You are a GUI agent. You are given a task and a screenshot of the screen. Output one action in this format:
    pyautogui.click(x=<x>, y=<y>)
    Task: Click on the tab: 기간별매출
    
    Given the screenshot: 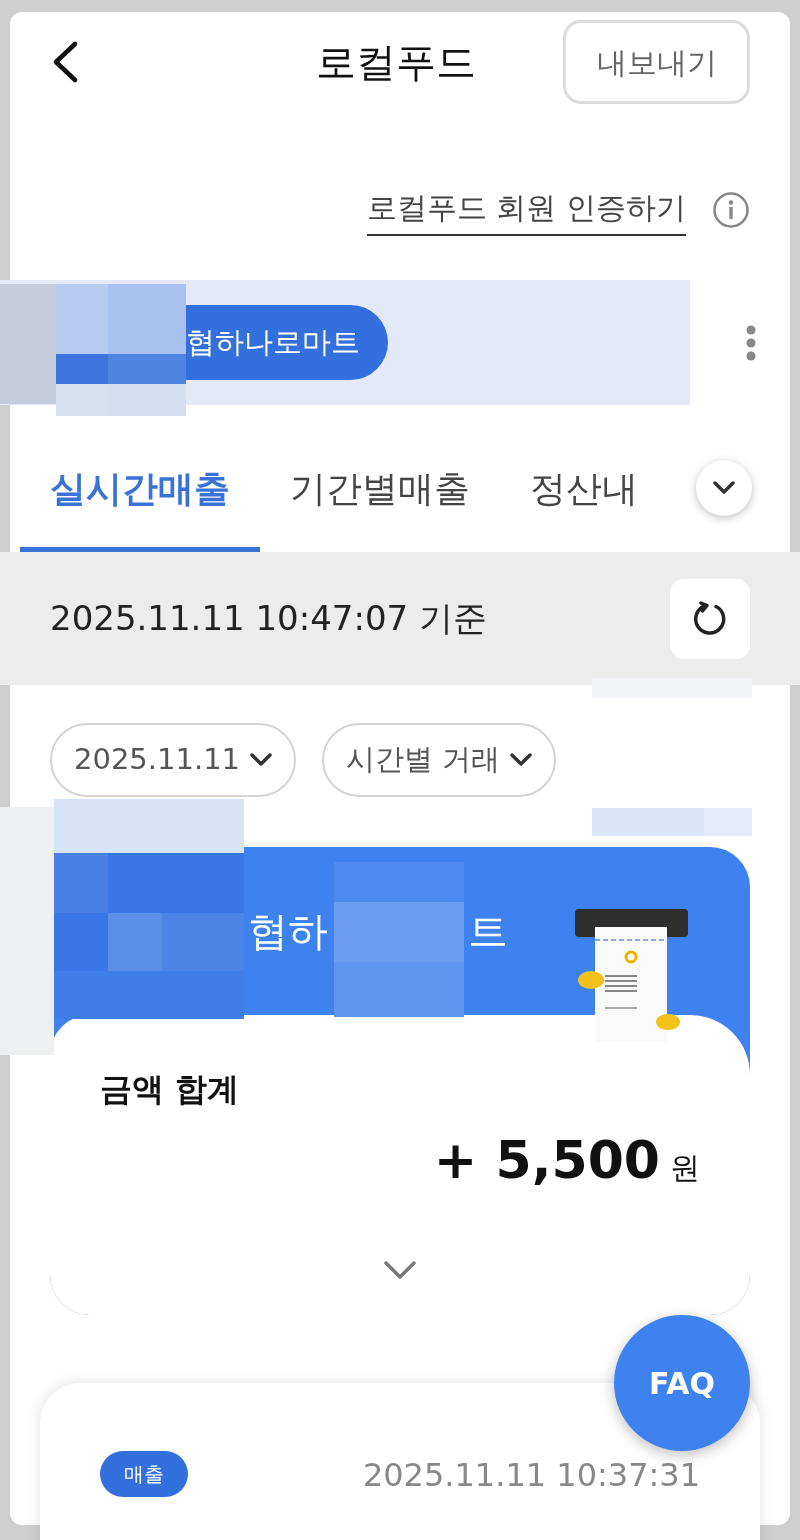 What is the action you would take?
    pyautogui.click(x=380, y=501)
    